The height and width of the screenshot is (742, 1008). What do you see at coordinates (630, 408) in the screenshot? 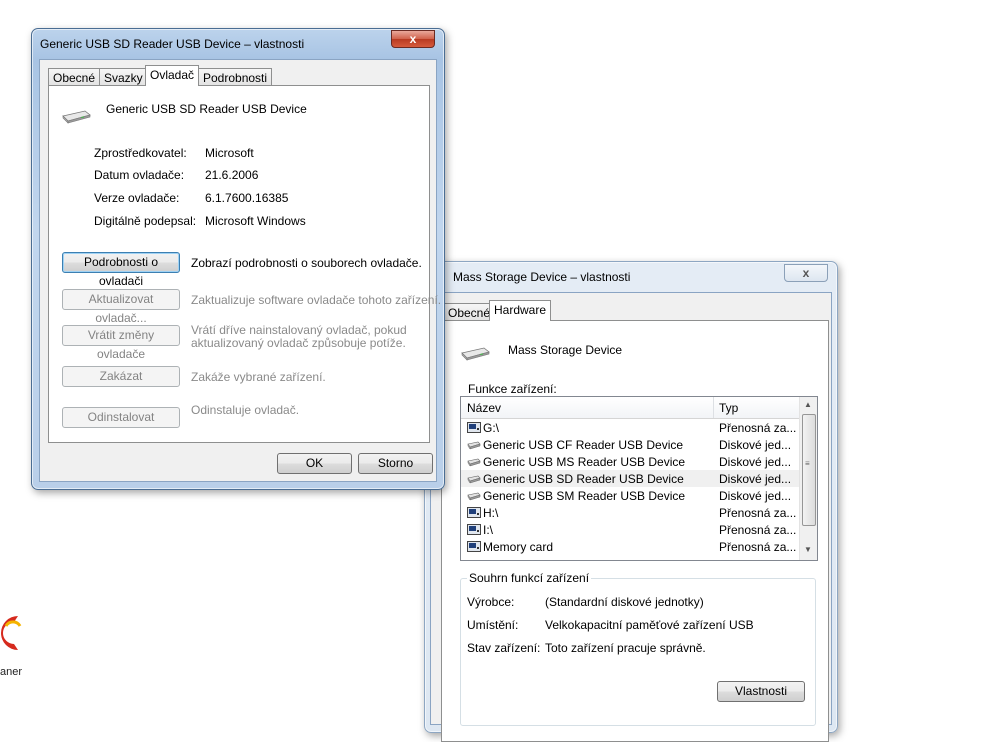
I see `list-header: Název Typ` at bounding box center [630, 408].